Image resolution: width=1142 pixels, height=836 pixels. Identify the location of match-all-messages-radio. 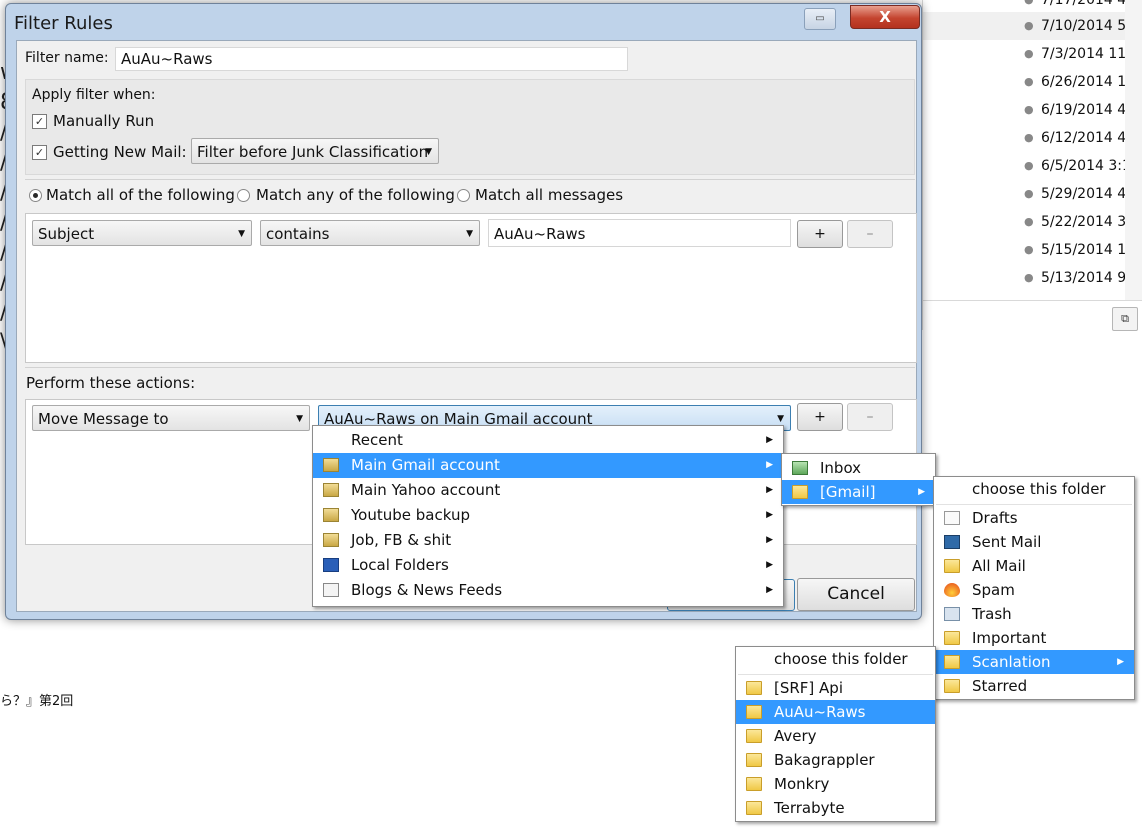
(463, 195).